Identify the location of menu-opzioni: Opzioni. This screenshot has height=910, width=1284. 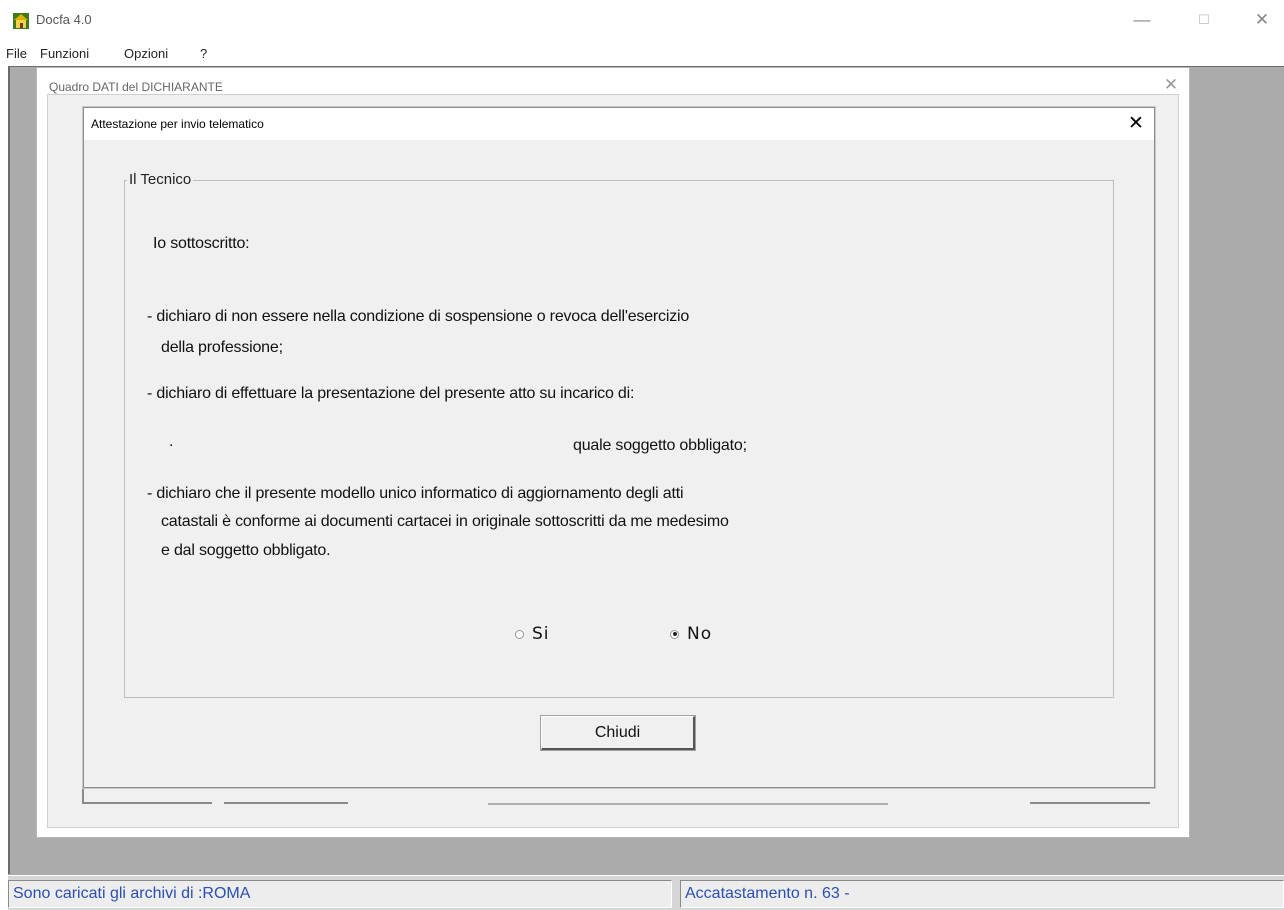
(146, 53).